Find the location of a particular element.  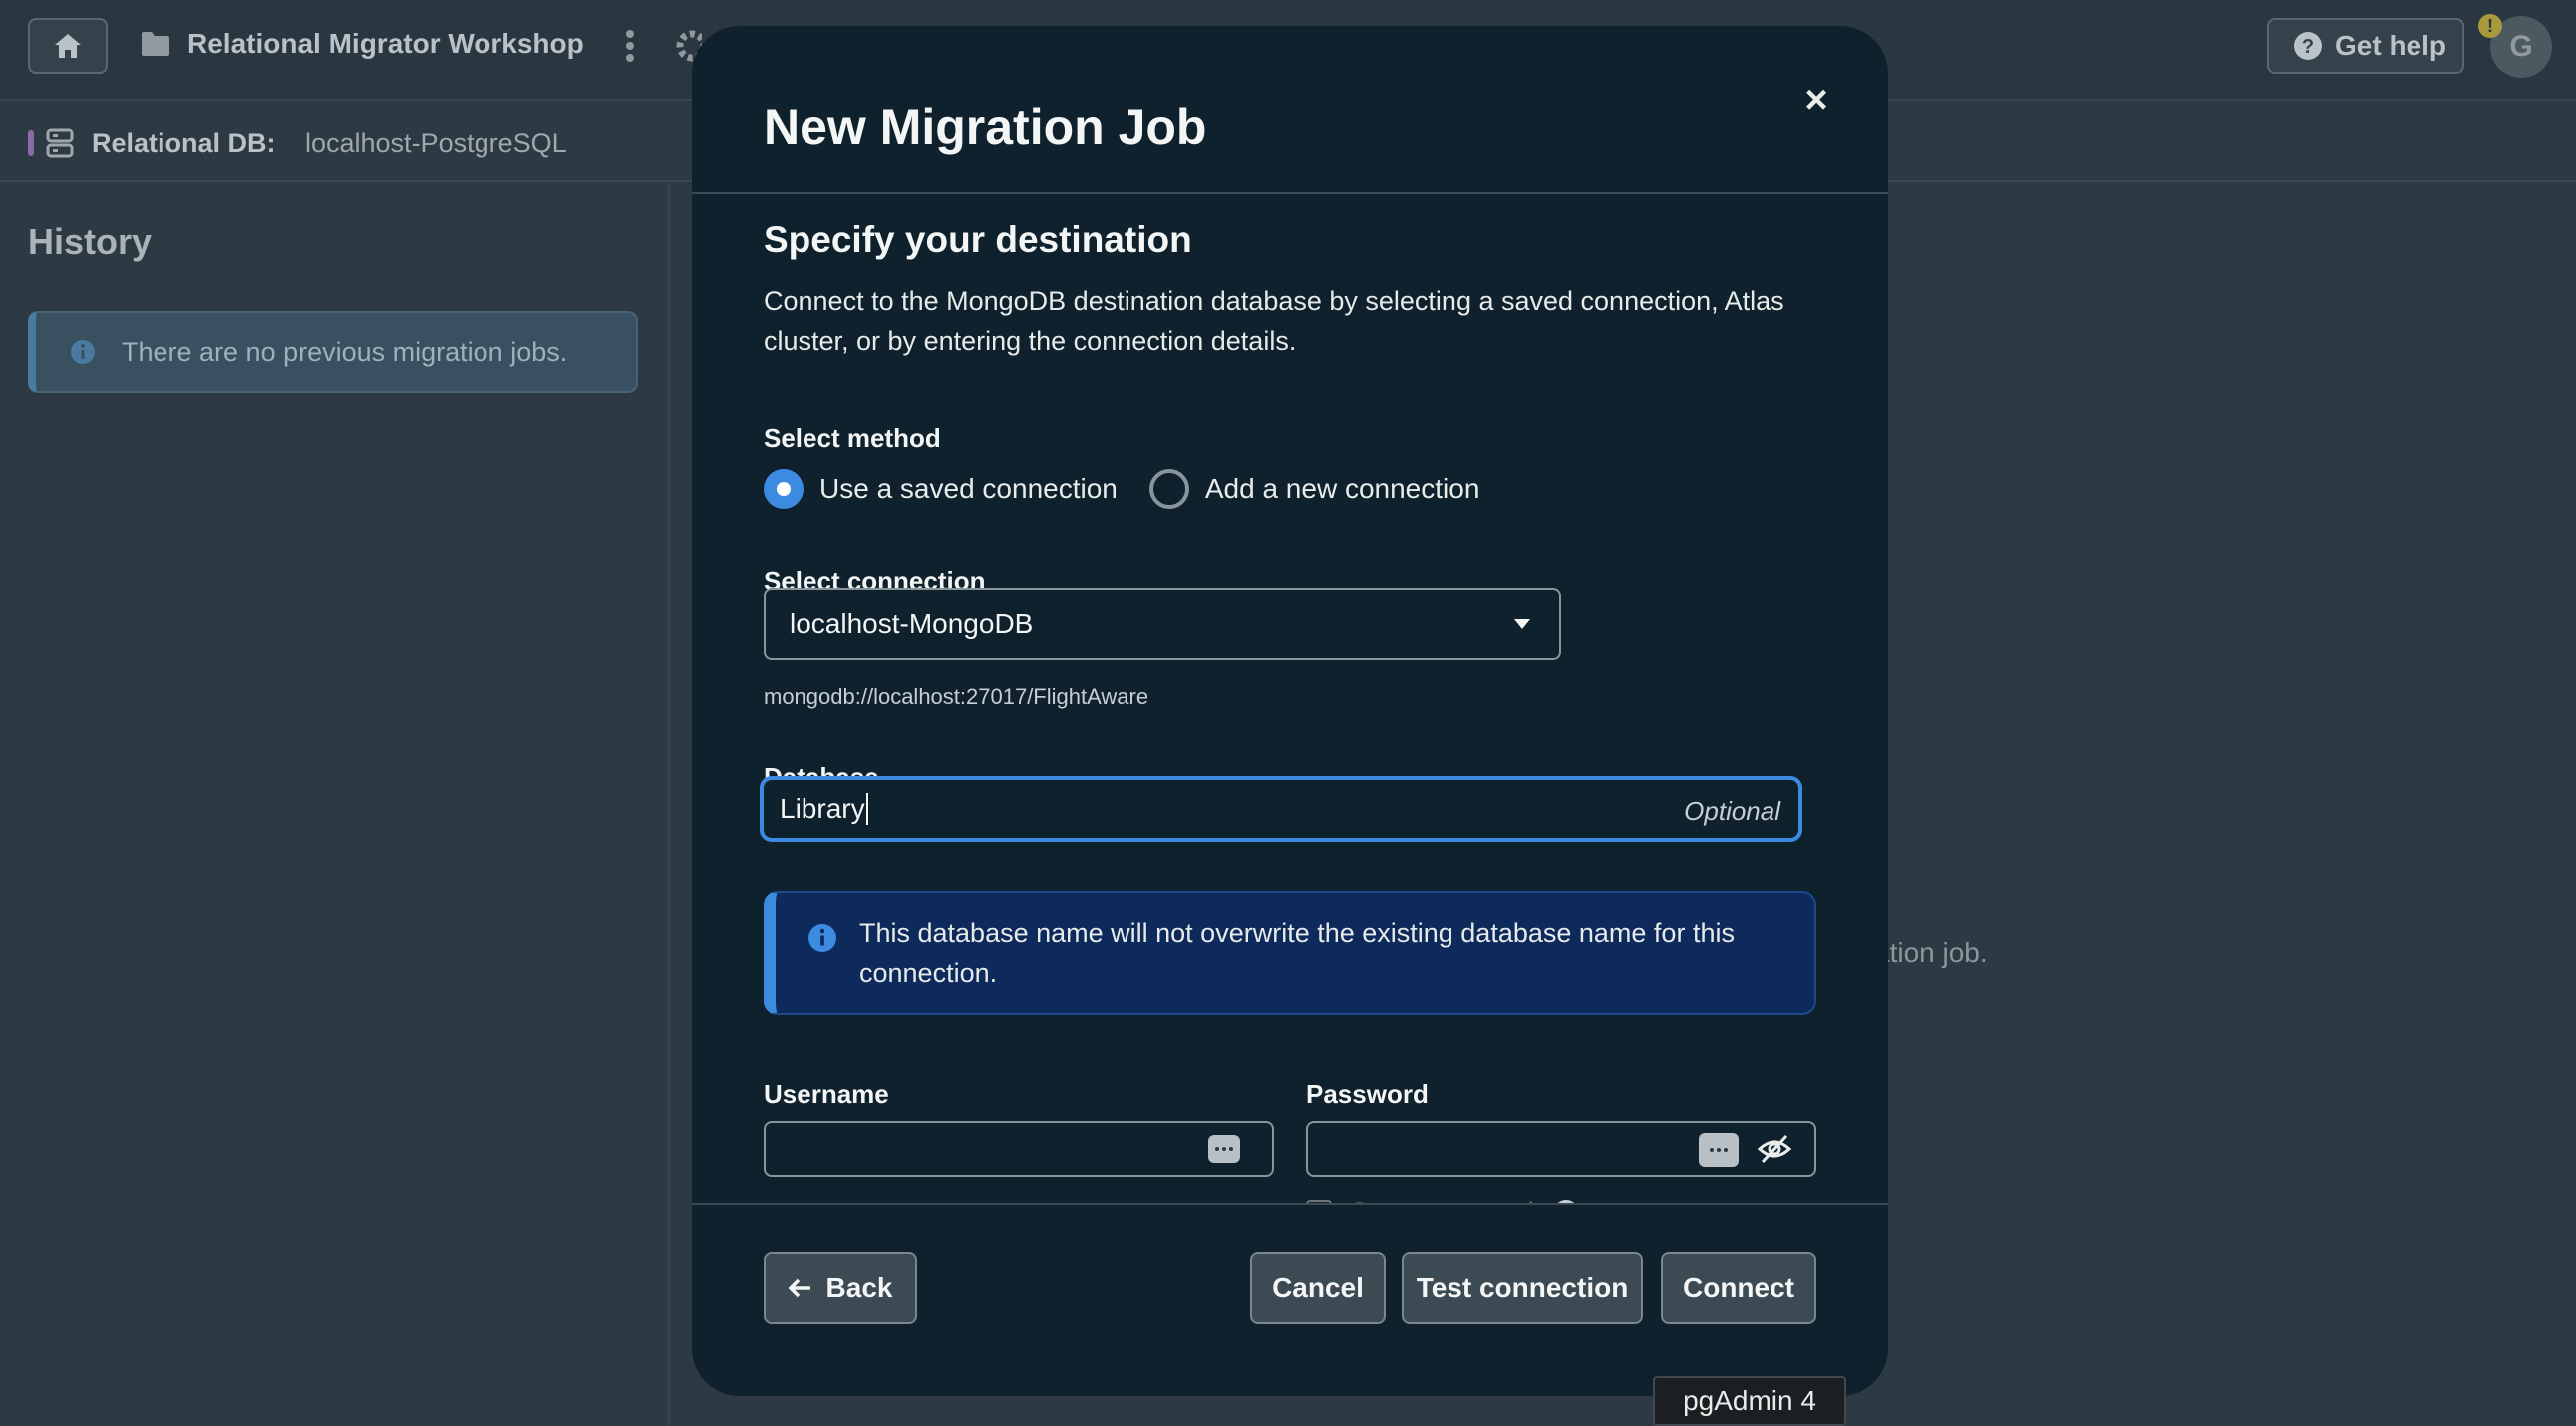

notification-badge: ! is located at coordinates (2490, 26).